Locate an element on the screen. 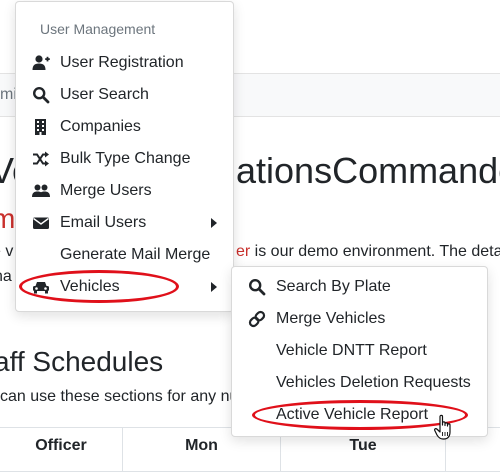 The height and width of the screenshot is (472, 500). submenu-item-label: Search By Plate is located at coordinates (333, 286).